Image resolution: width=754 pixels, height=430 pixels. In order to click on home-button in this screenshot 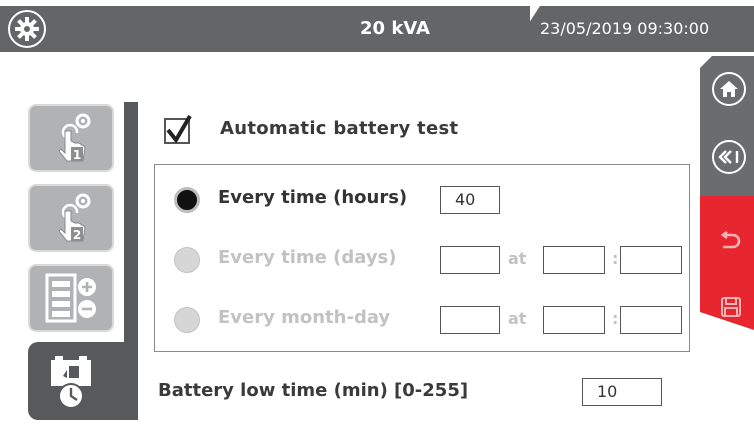, I will do `click(729, 89)`.